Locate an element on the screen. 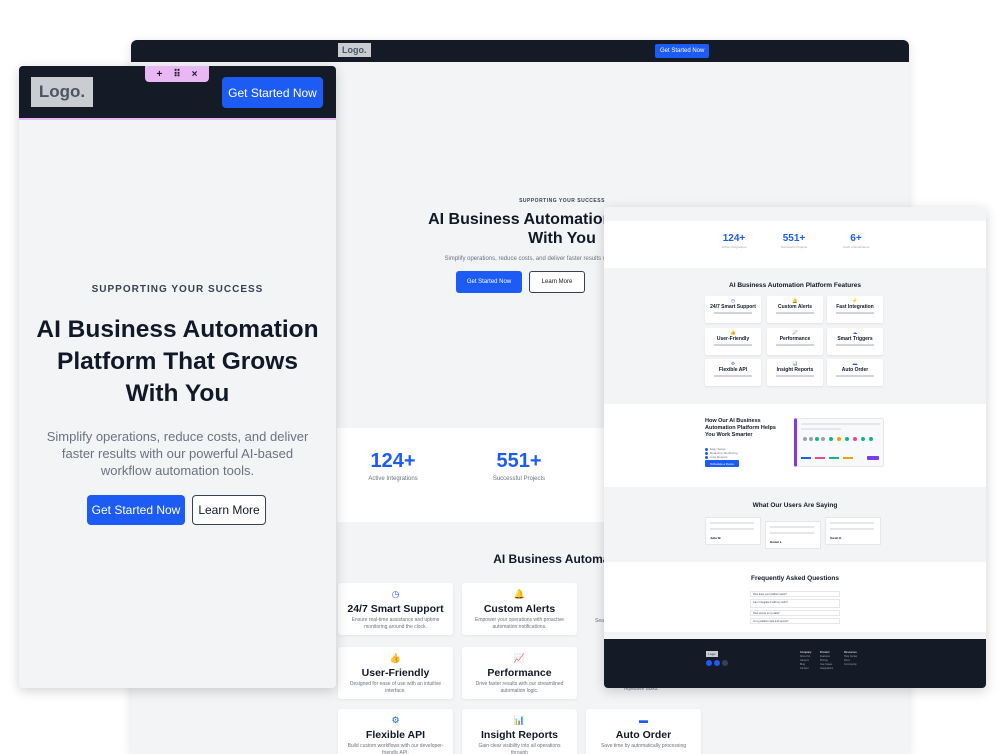  footer-link: Community is located at coordinates (850, 665).